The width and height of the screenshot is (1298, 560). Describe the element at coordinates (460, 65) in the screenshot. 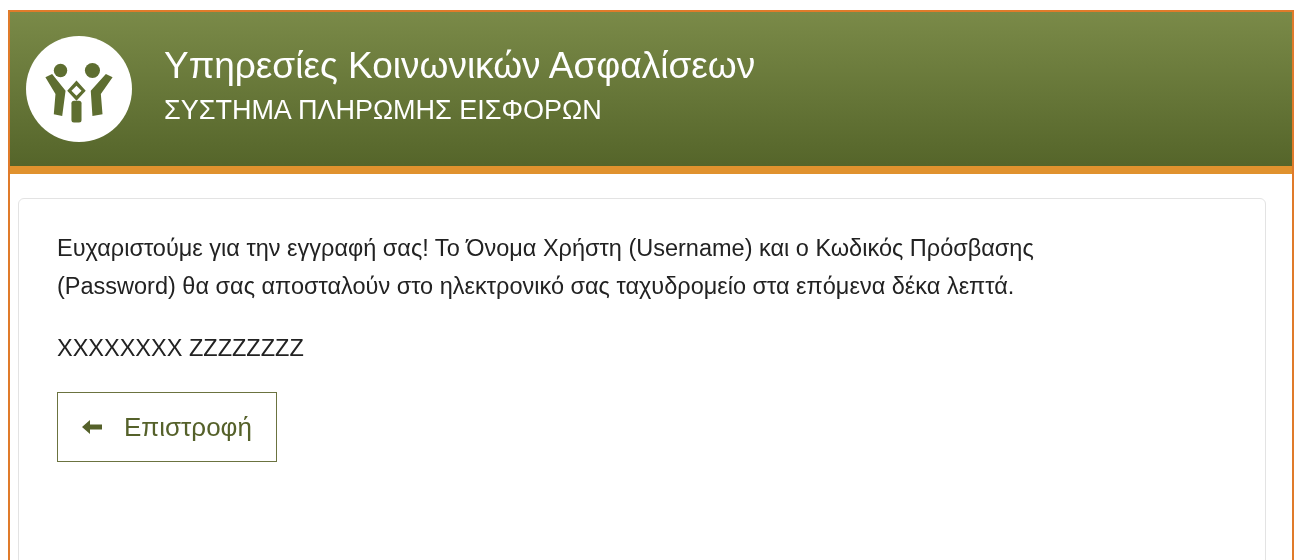

I see `site-title: Υπηρεσίες Κοινωνικών Ασφαλίσεων` at that location.